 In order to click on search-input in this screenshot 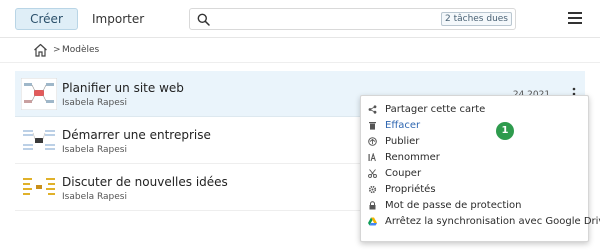, I will do `click(326, 19)`.